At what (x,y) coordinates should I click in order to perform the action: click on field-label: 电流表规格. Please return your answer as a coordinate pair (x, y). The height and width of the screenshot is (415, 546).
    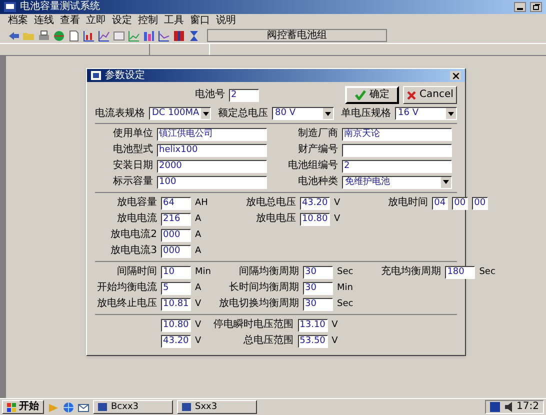
    Looking at the image, I should click on (120, 113).